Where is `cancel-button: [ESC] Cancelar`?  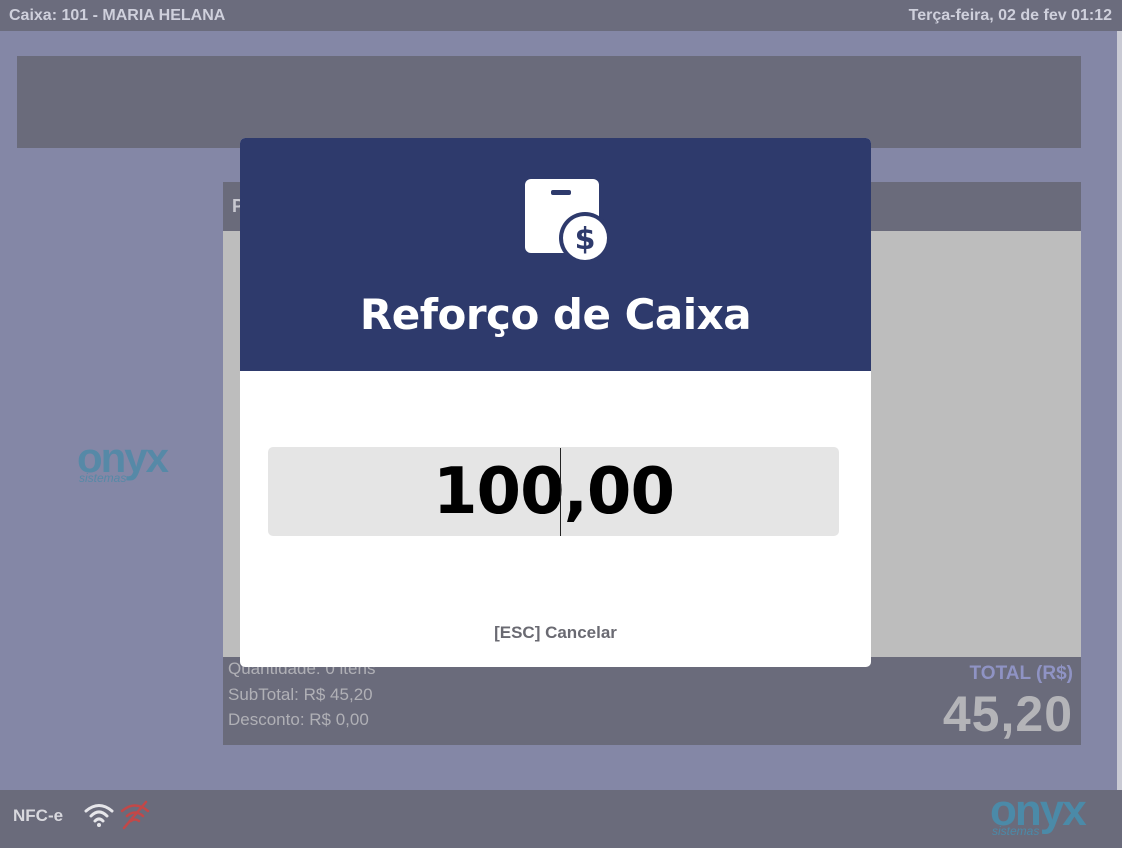 cancel-button: [ESC] Cancelar is located at coordinates (555, 633).